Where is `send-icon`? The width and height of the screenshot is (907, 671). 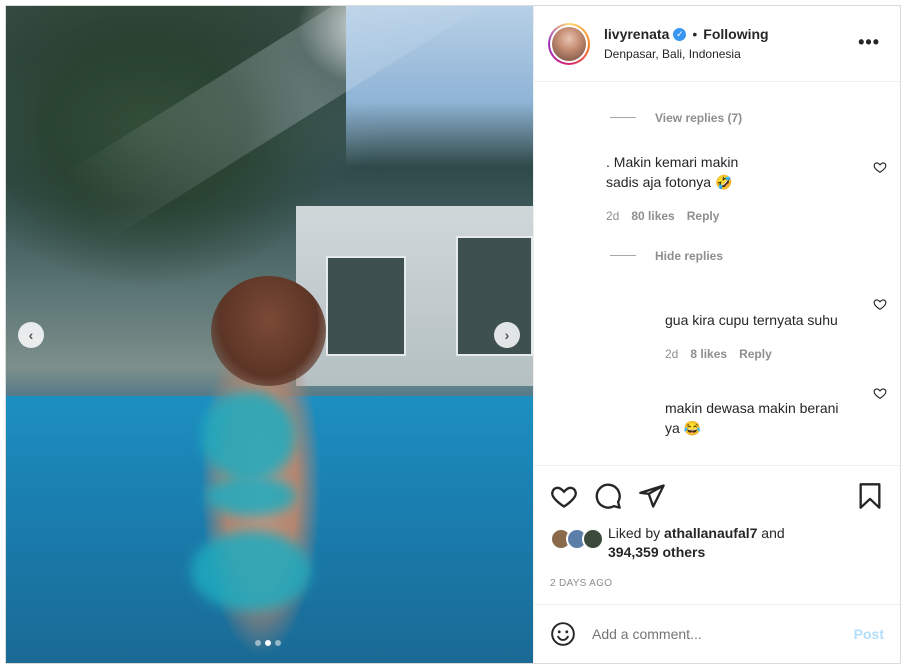
send-icon is located at coordinates (652, 496).